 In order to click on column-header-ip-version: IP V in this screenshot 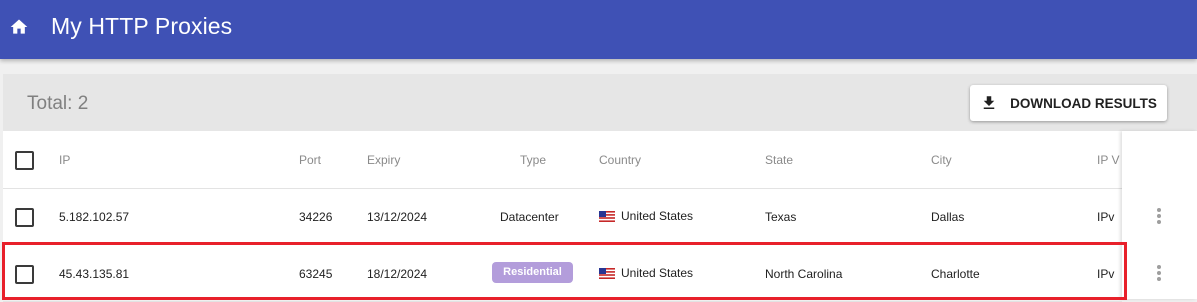, I will do `click(1109, 160)`.